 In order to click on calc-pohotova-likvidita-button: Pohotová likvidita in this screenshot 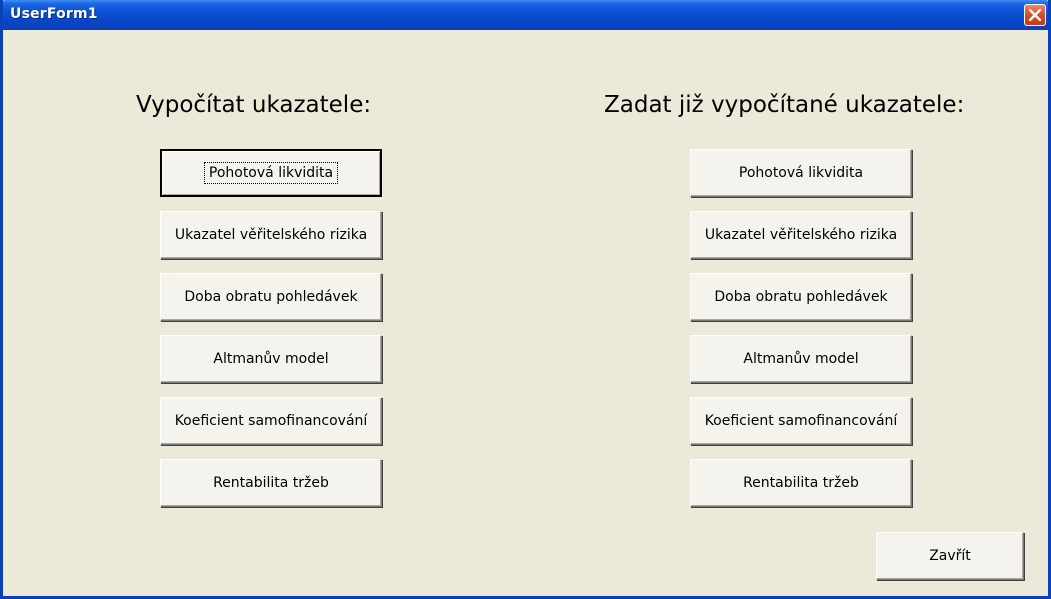, I will do `click(271, 173)`.